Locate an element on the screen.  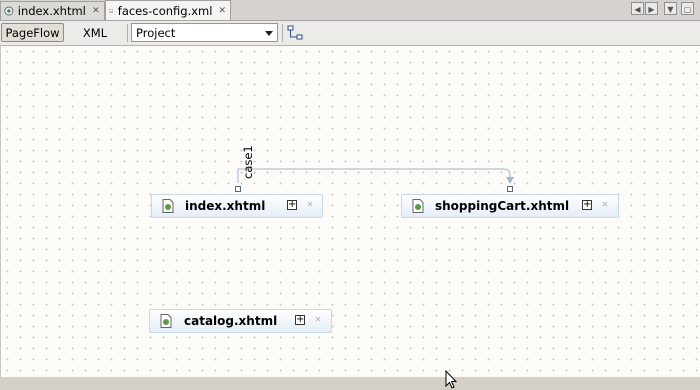
jsf-config-file-icon: JSF is located at coordinates (111, 10).